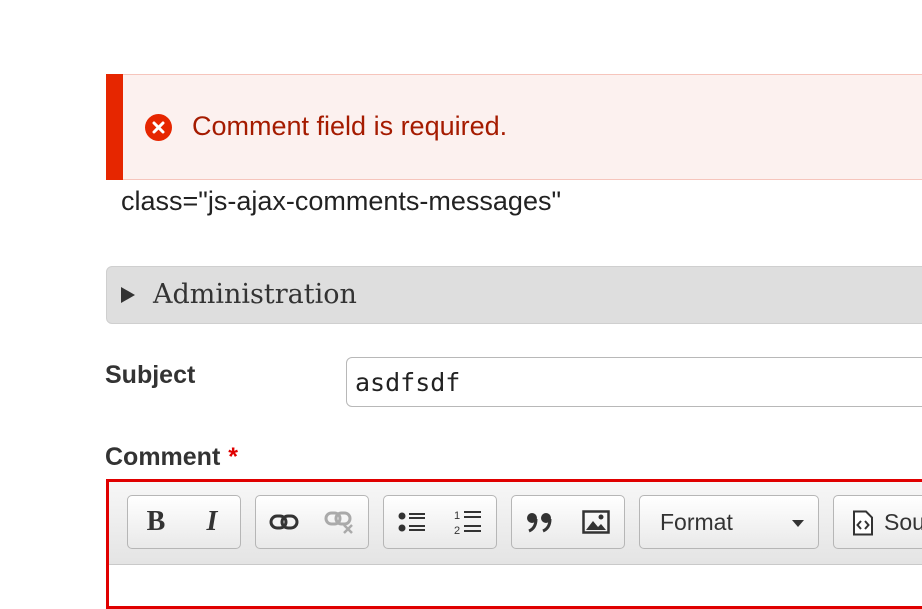  I want to click on blockquote-button, so click(540, 522).